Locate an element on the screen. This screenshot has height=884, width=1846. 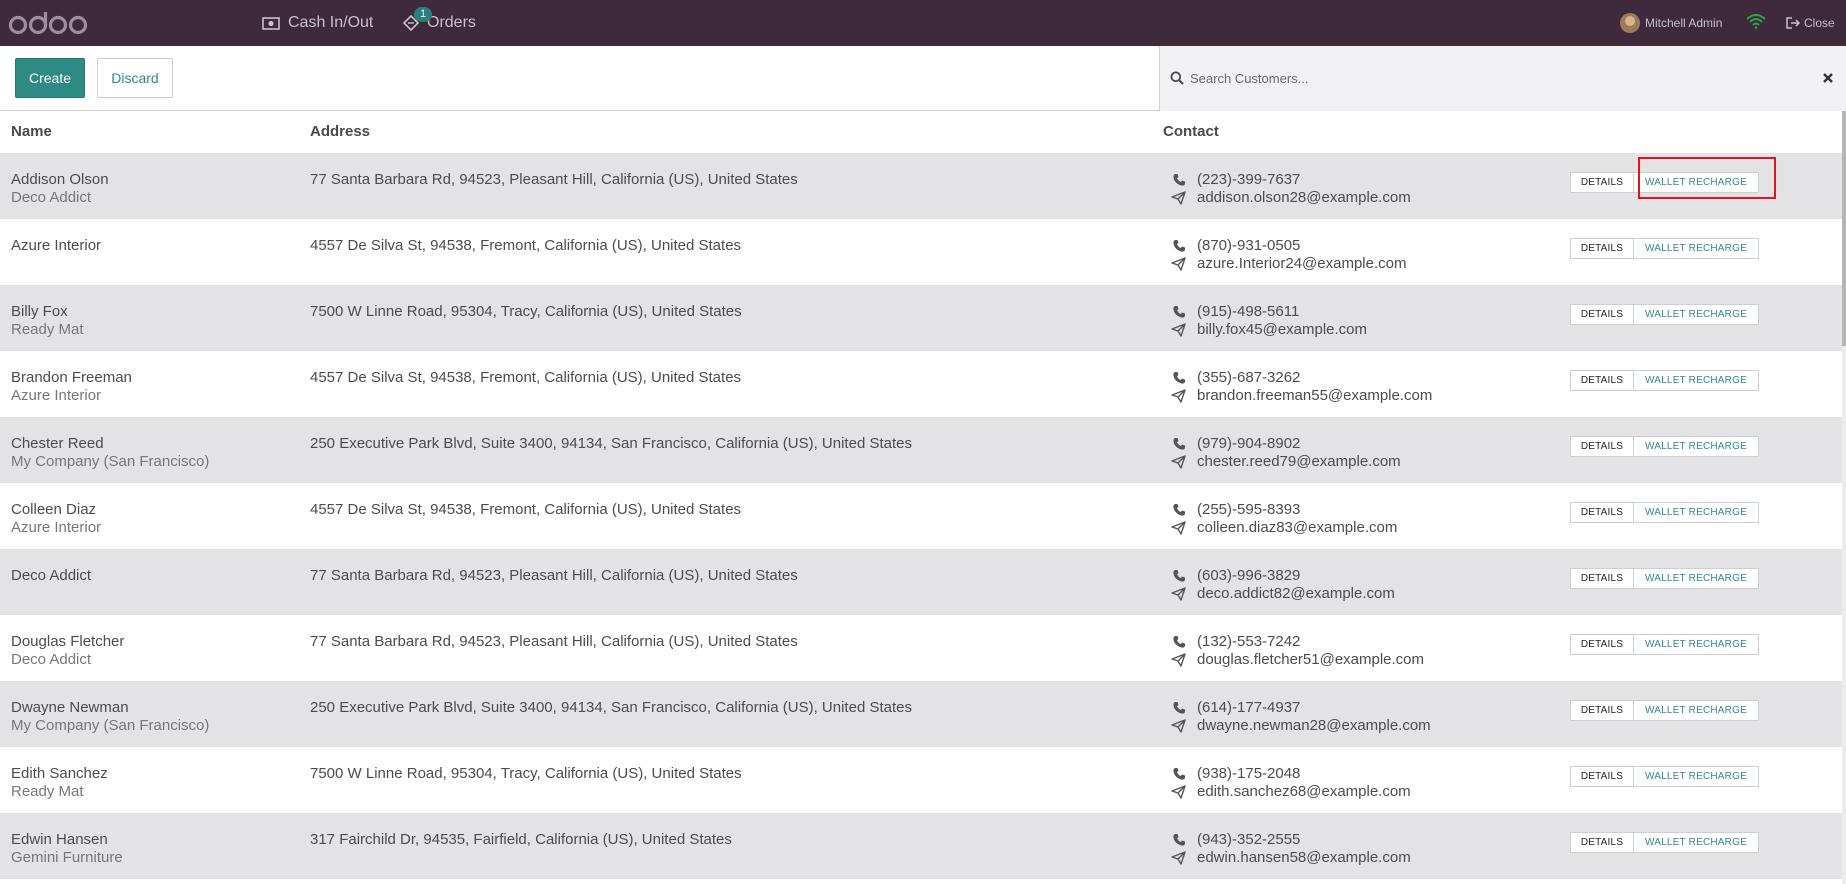
customer-email: douglas.fletcher51@example.com is located at coordinates (1311, 659).